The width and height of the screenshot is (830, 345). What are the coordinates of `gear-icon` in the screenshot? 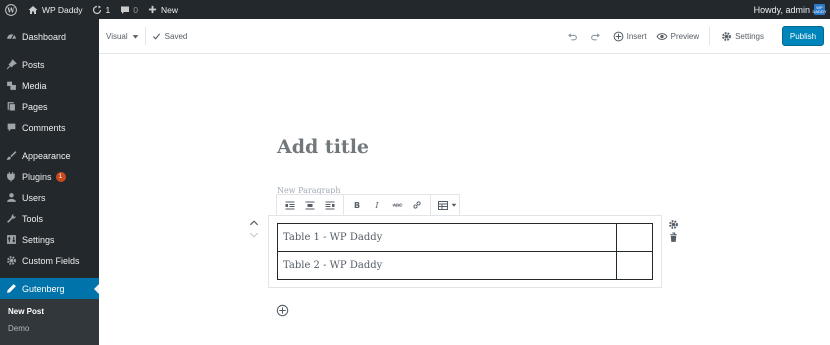 It's located at (673, 224).